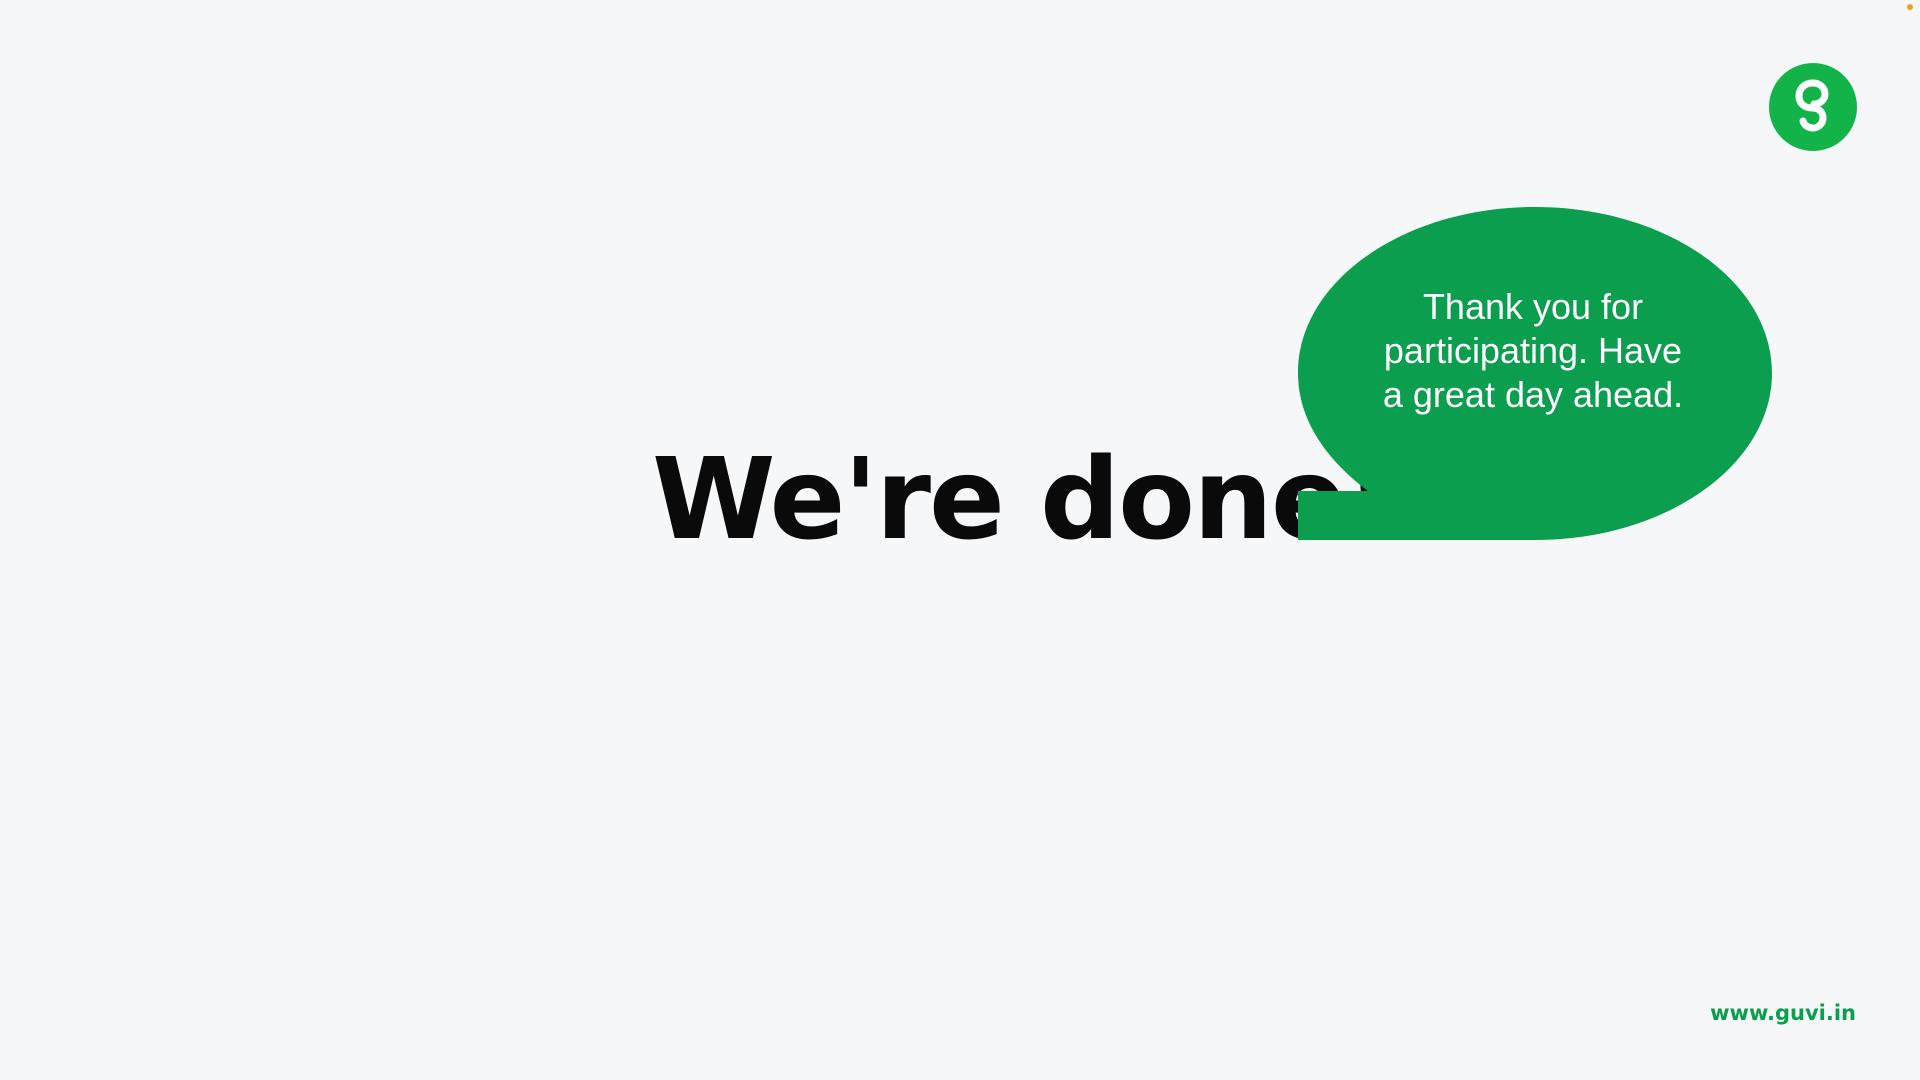 The image size is (1920, 1080). What do you see at coordinates (1024, 500) in the screenshot?
I see `page-title: We're done!` at bounding box center [1024, 500].